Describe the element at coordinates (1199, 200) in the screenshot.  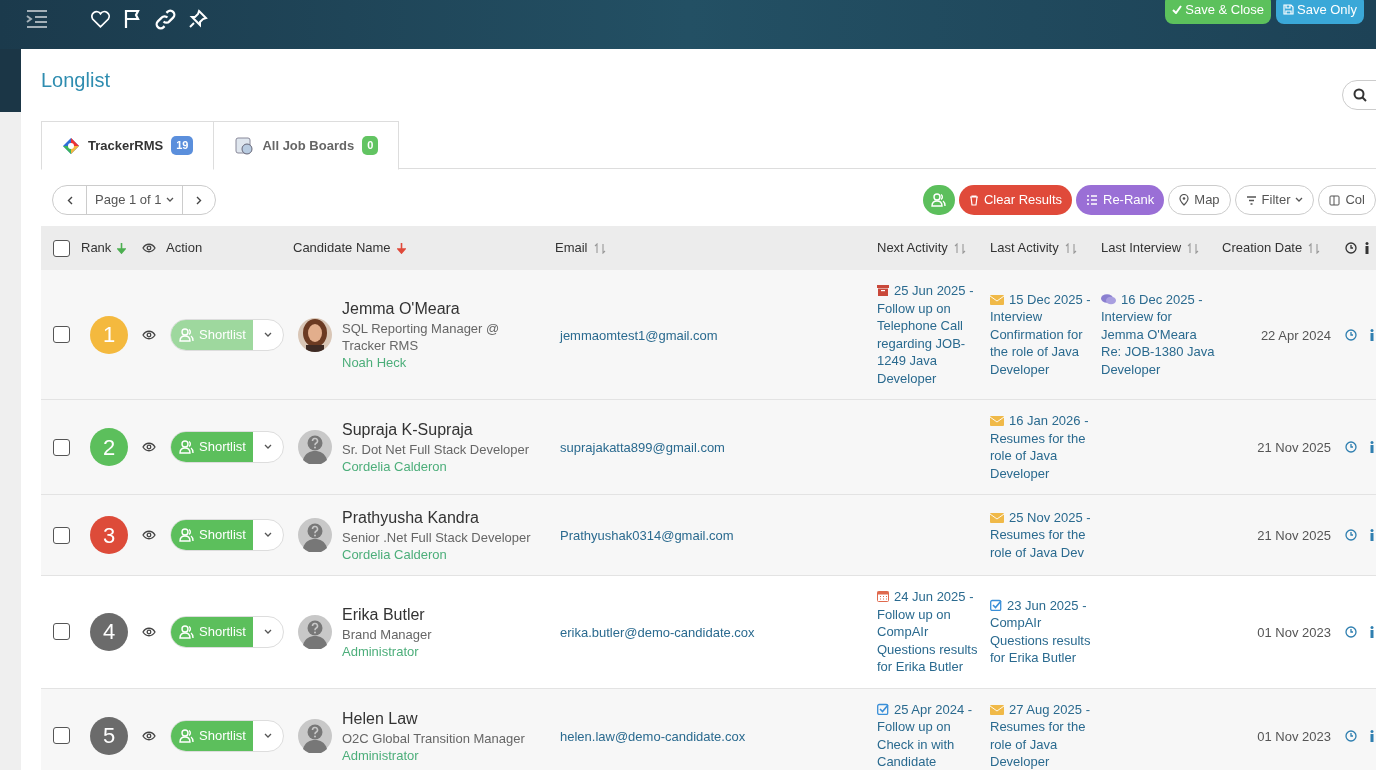
I see `map-button: Map` at that location.